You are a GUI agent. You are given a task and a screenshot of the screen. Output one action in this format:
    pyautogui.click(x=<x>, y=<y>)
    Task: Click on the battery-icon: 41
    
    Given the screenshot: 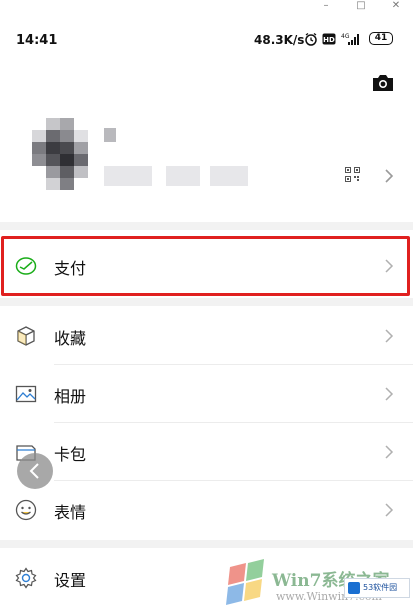 What is the action you would take?
    pyautogui.click(x=381, y=38)
    